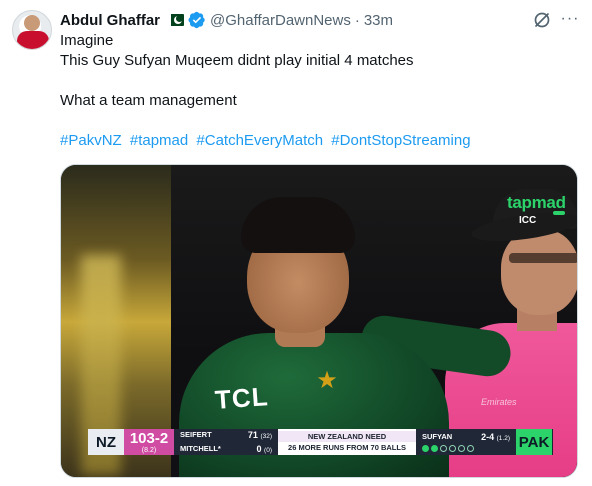 This screenshot has height=486, width=592. Describe the element at coordinates (266, 436) in the screenshot. I see `batter1-balls: (32)` at that location.